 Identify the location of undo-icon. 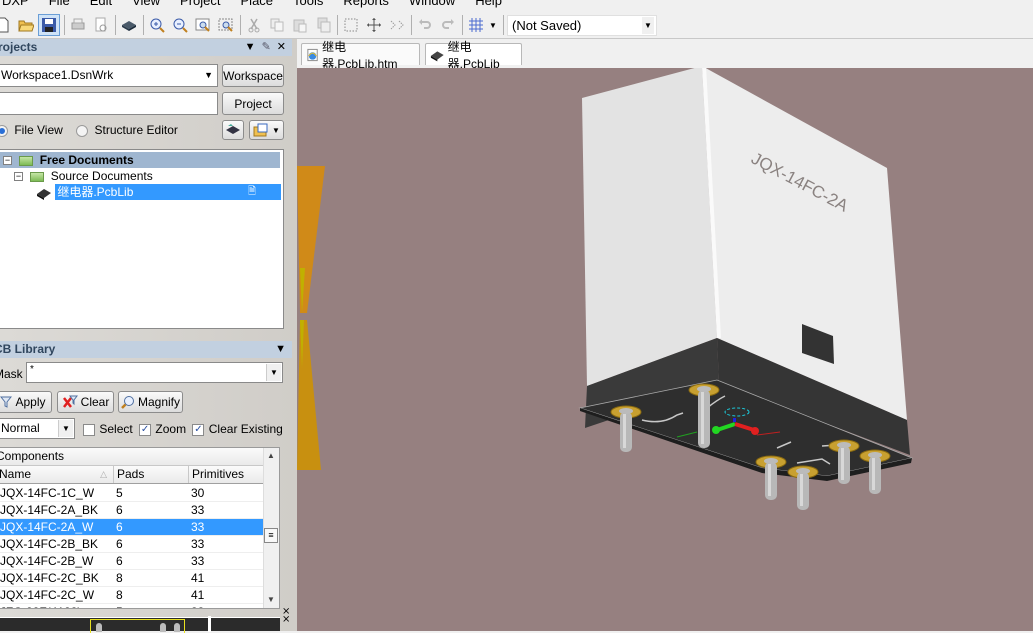
(425, 25).